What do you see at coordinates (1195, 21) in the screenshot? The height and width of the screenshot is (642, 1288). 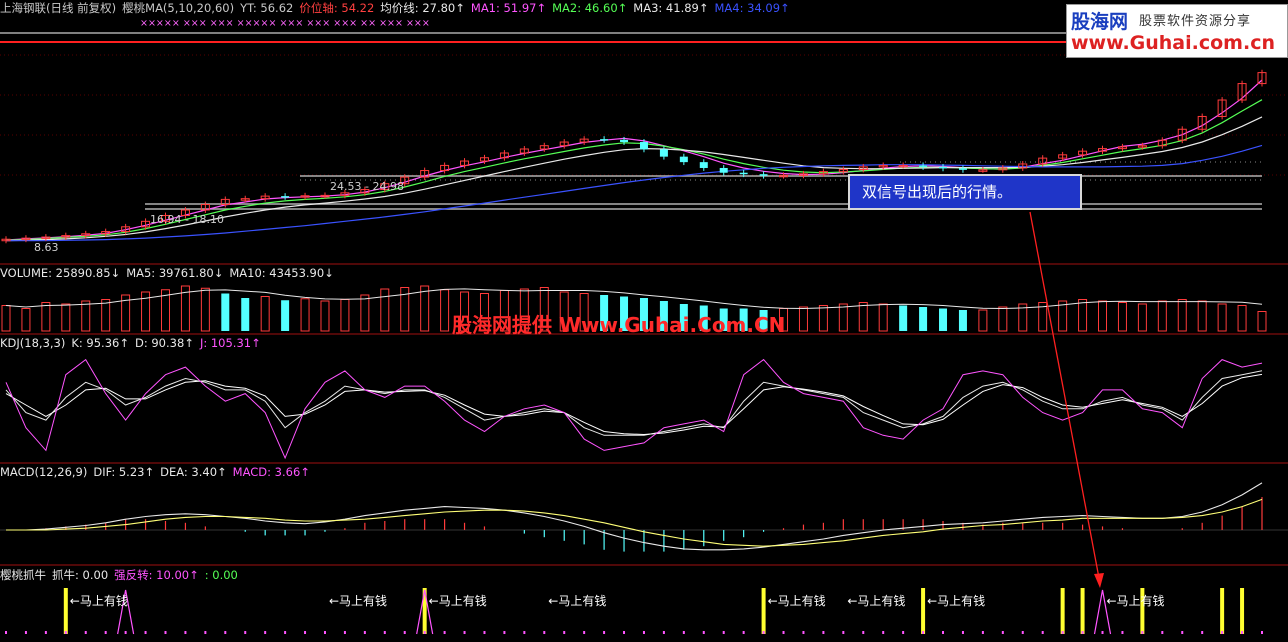 I see `logo-tagline: 股票软件资源分享` at bounding box center [1195, 21].